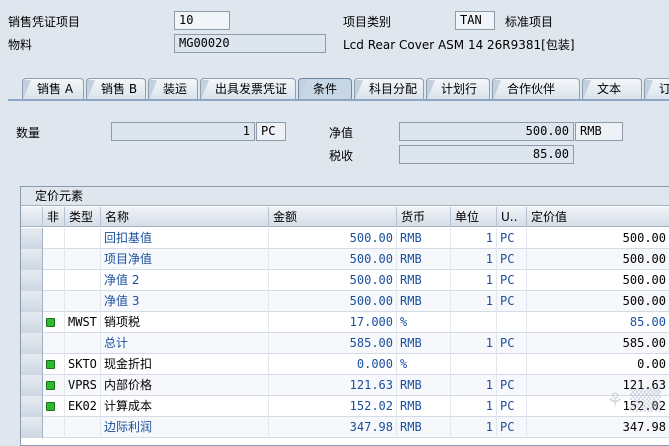 Image resolution: width=669 pixels, height=446 pixels. I want to click on column-header-amount: 金额, so click(333, 217).